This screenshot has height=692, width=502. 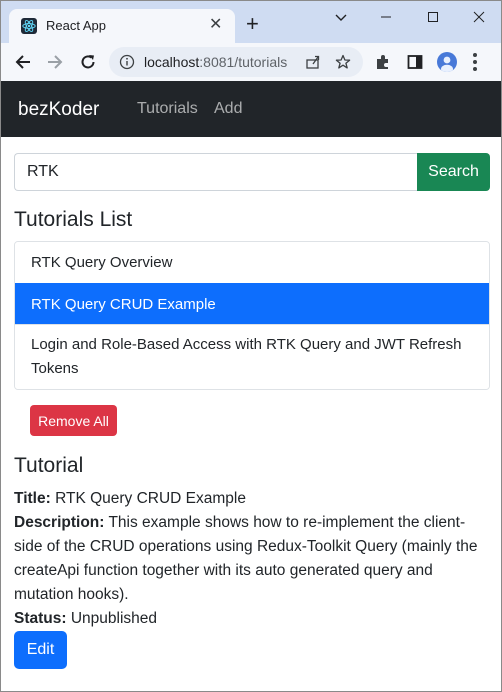 What do you see at coordinates (252, 262) in the screenshot?
I see `list-item: RTK Query Overview` at bounding box center [252, 262].